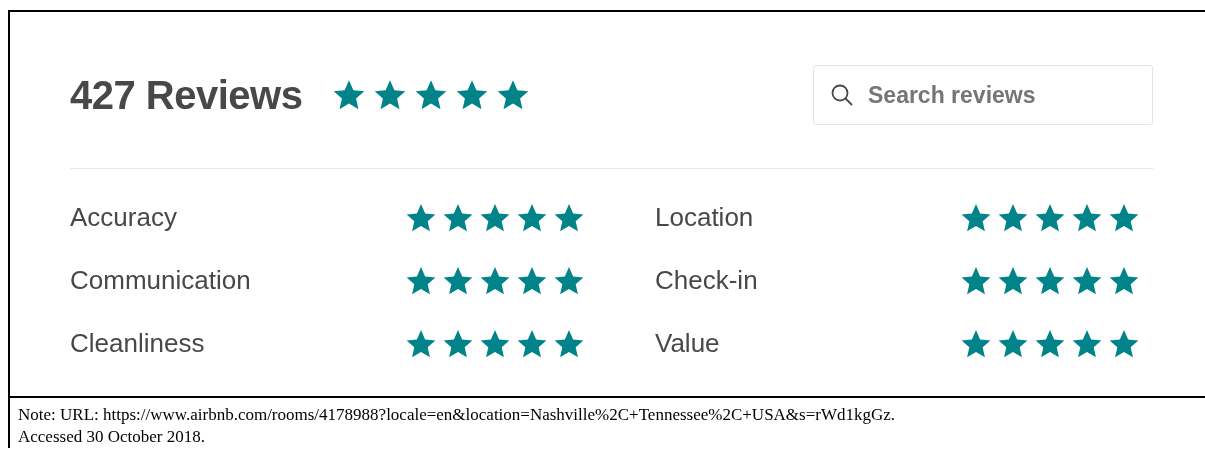 The width and height of the screenshot is (1205, 470). What do you see at coordinates (137, 343) in the screenshot?
I see `rating-label: Cleanliness` at bounding box center [137, 343].